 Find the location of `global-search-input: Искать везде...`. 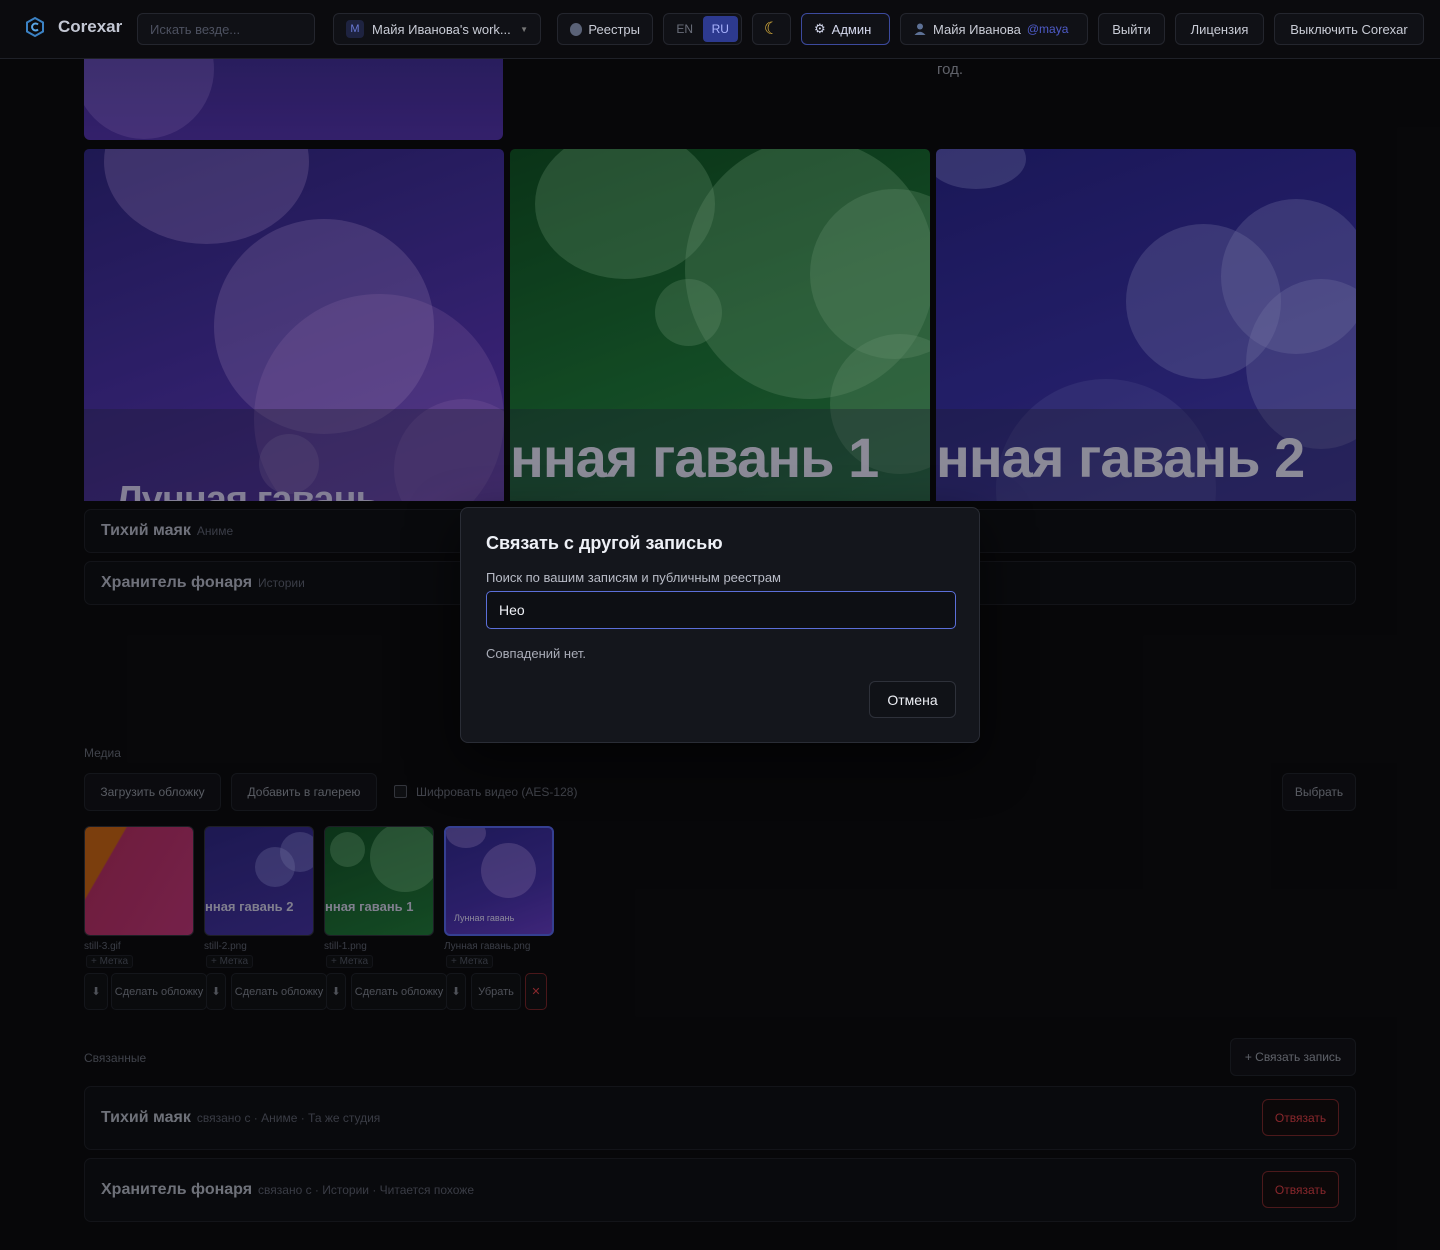

global-search-input: Искать везде... is located at coordinates (226, 29).